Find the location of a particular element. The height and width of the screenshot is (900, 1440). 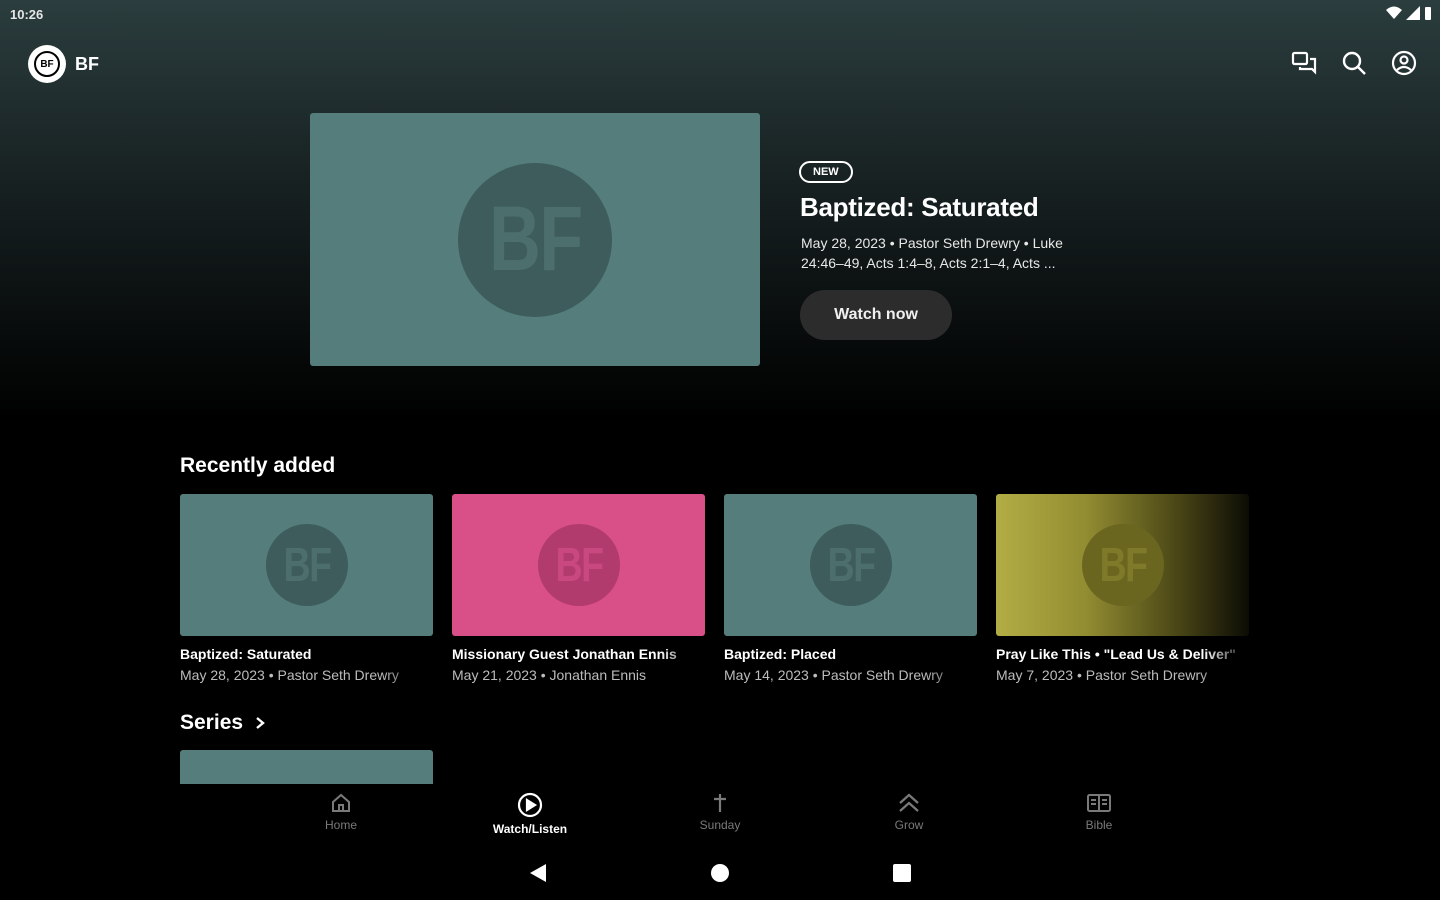

system-navigation-bar is located at coordinates (720, 874).